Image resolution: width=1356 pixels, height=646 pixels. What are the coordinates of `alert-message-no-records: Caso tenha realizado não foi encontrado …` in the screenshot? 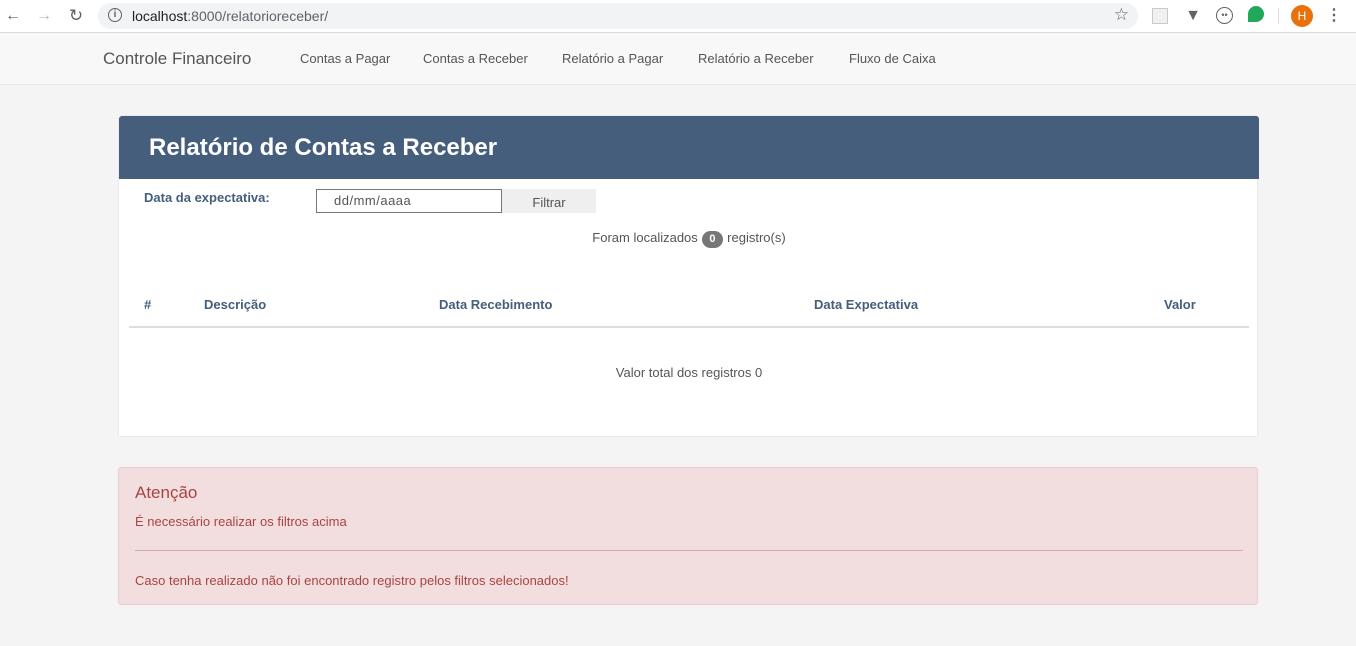 It's located at (352, 580).